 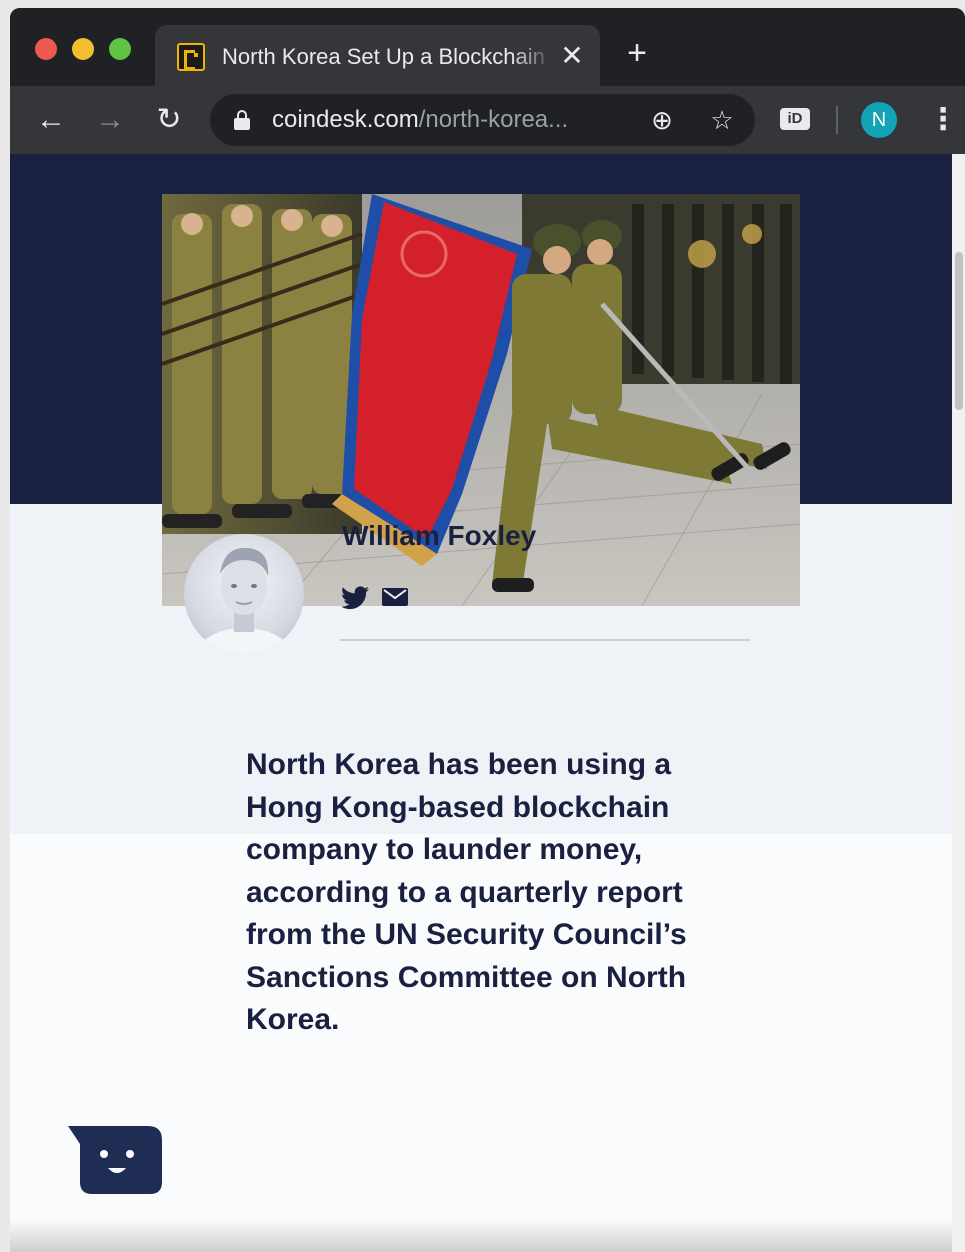 I want to click on add-icon: ⊕, so click(x=662, y=120).